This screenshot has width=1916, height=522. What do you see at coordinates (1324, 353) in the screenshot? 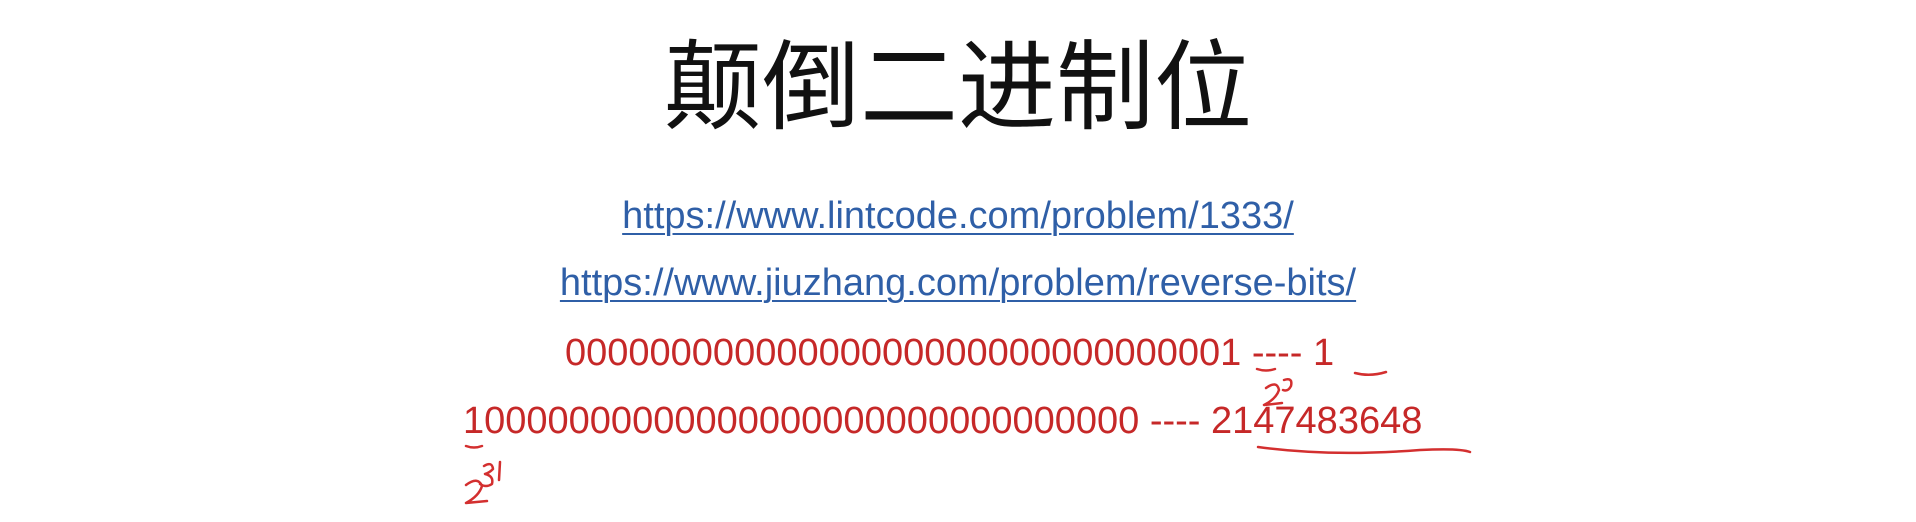
I see `bit-row-1-value: 1` at bounding box center [1324, 353].